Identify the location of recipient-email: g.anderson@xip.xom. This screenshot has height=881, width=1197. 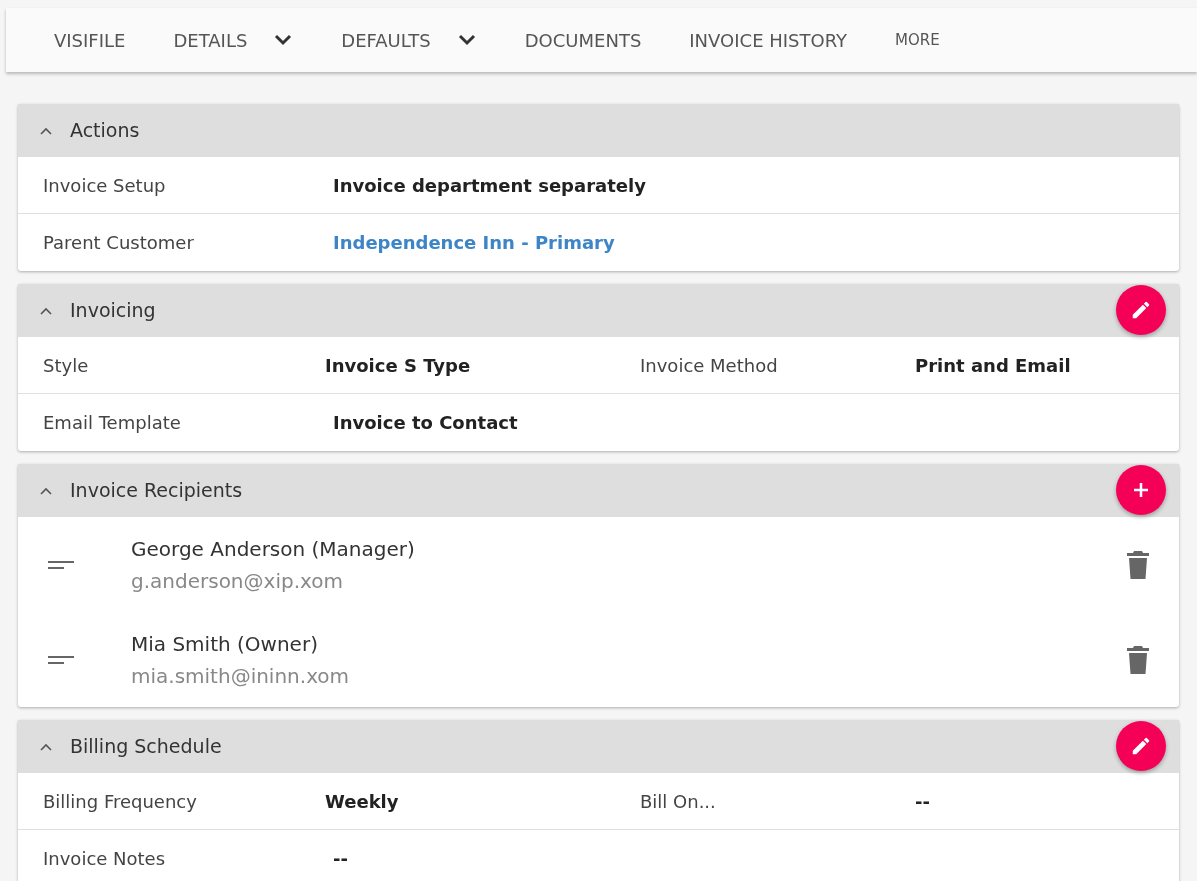
(237, 581).